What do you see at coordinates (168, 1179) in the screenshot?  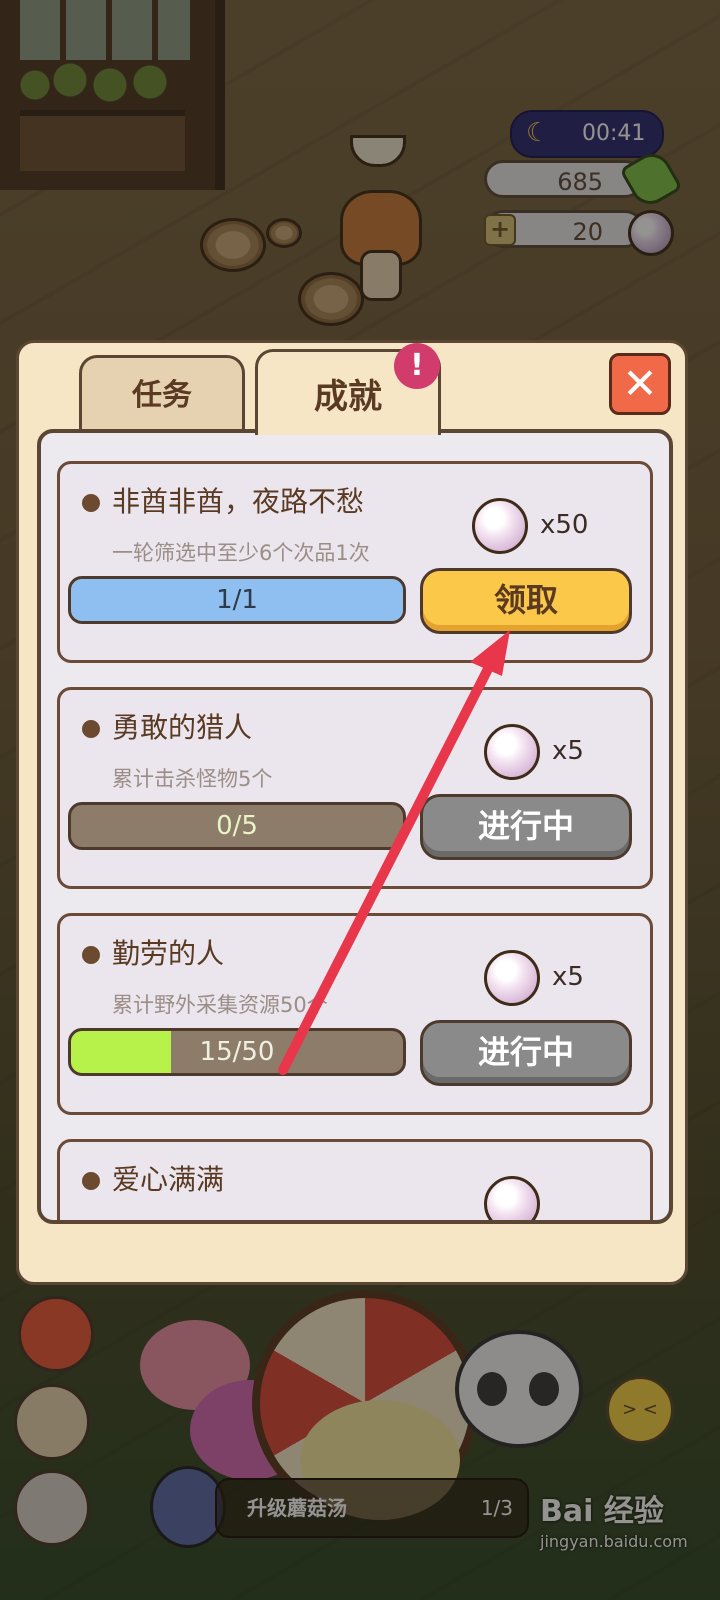 I see `achievement-title: 爱心满满` at bounding box center [168, 1179].